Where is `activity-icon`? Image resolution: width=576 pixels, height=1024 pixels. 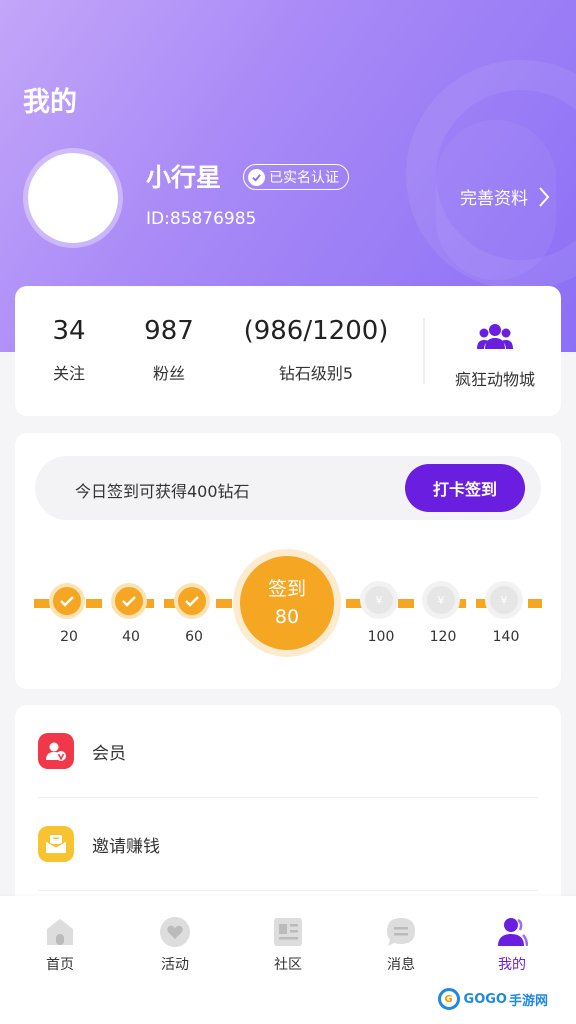
activity-icon is located at coordinates (175, 932).